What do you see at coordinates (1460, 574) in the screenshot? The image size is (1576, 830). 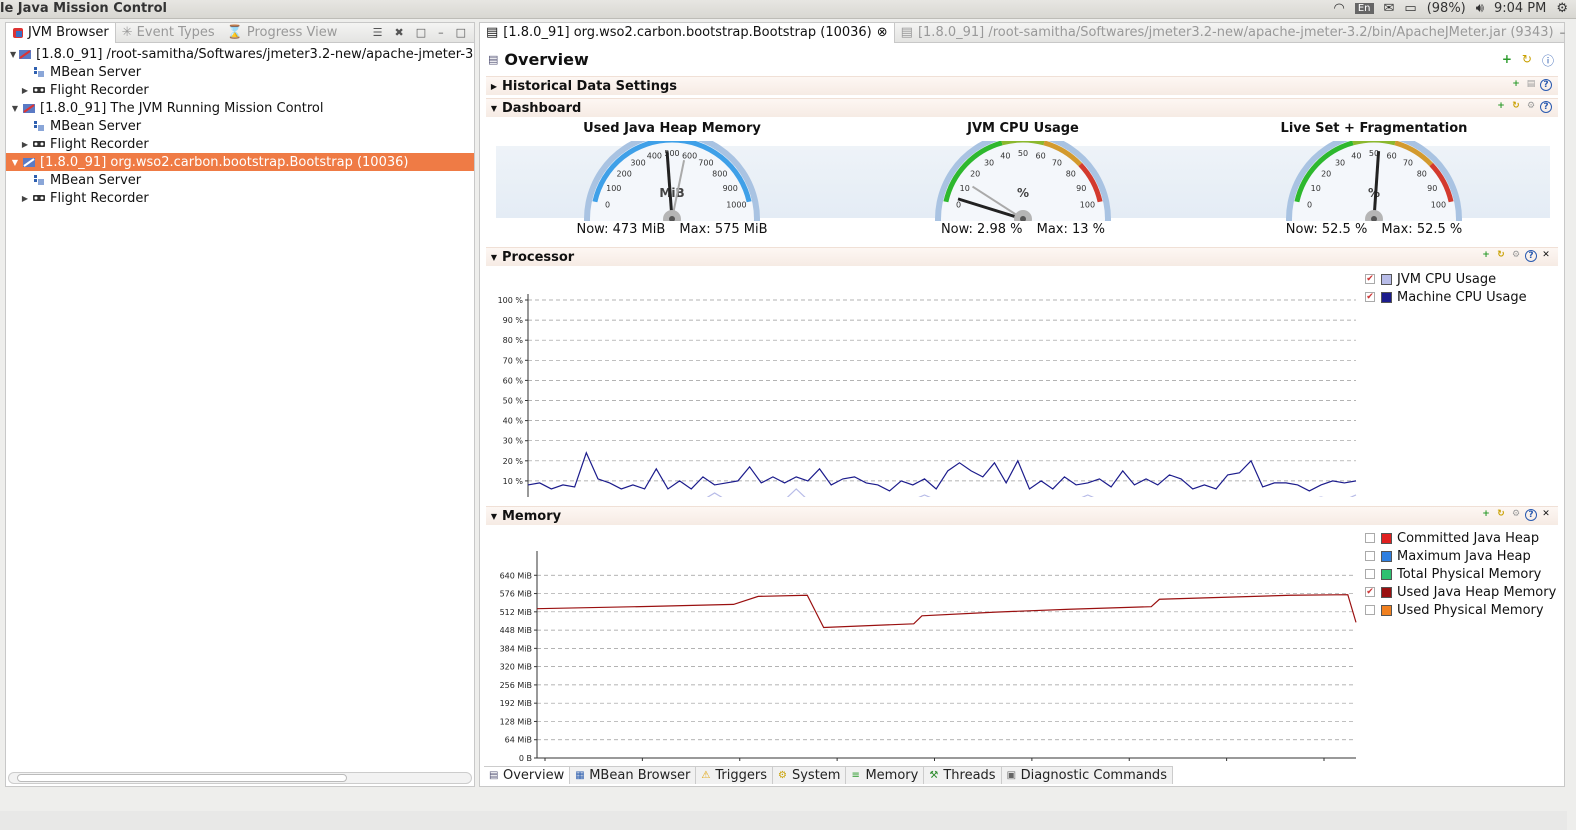 I see `legend-item: Total Physical Memory` at bounding box center [1460, 574].